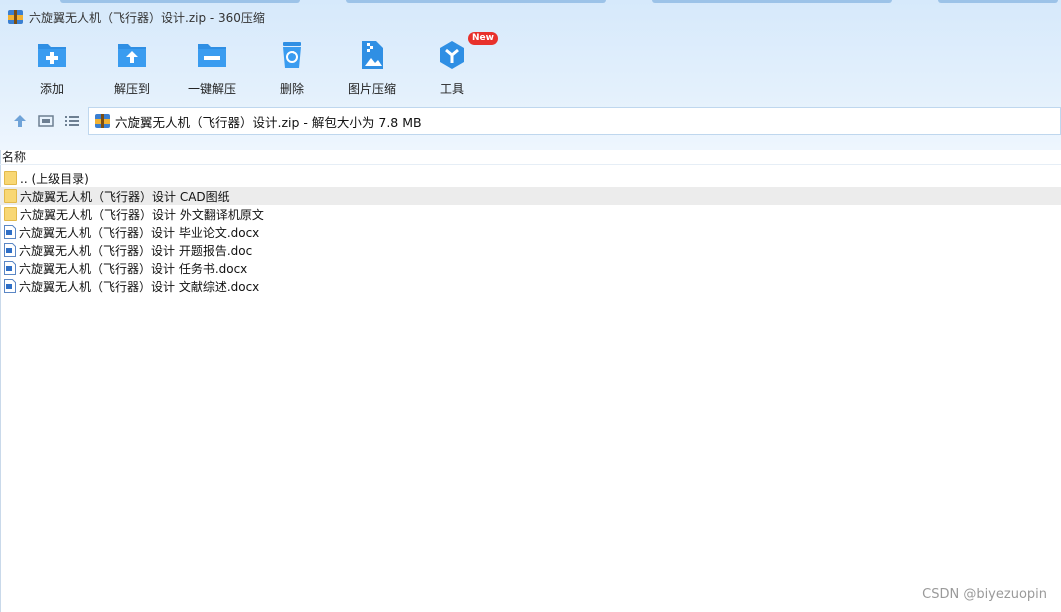 The image size is (1061, 612). I want to click on title-bar: 六旋翼无人机（飞行器）设计.zip - 360压缩, so click(136, 17).